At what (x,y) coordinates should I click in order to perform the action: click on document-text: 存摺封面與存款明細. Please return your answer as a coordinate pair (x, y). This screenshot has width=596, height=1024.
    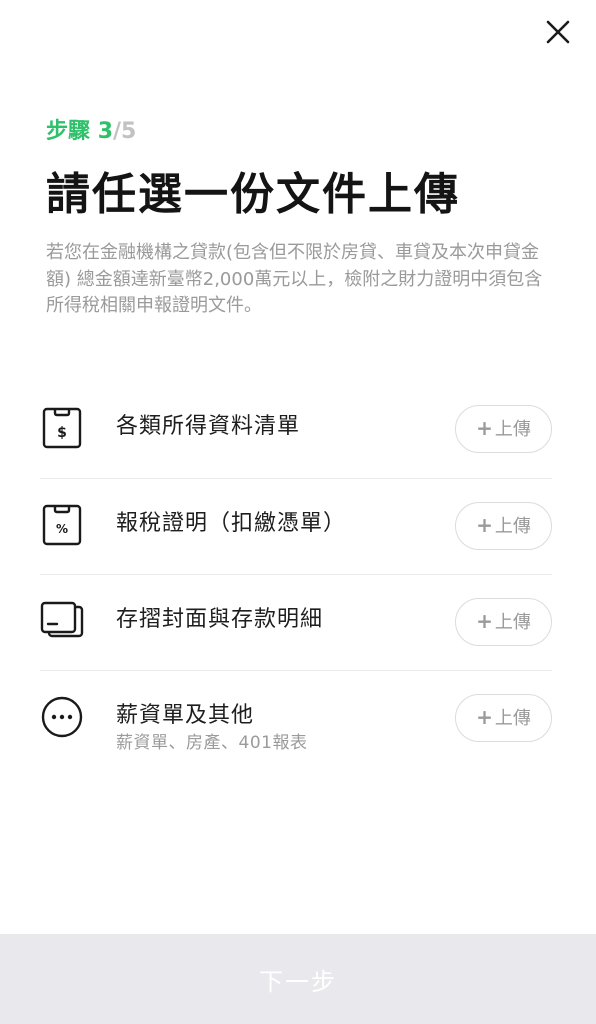
    Looking at the image, I should click on (219, 620).